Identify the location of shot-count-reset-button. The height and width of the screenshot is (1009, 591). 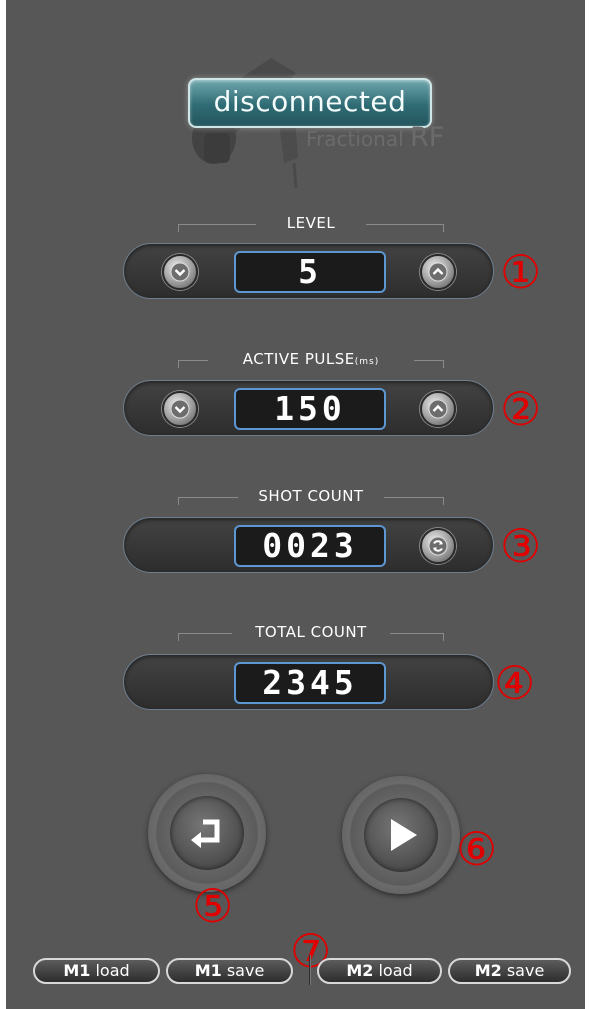
(438, 546).